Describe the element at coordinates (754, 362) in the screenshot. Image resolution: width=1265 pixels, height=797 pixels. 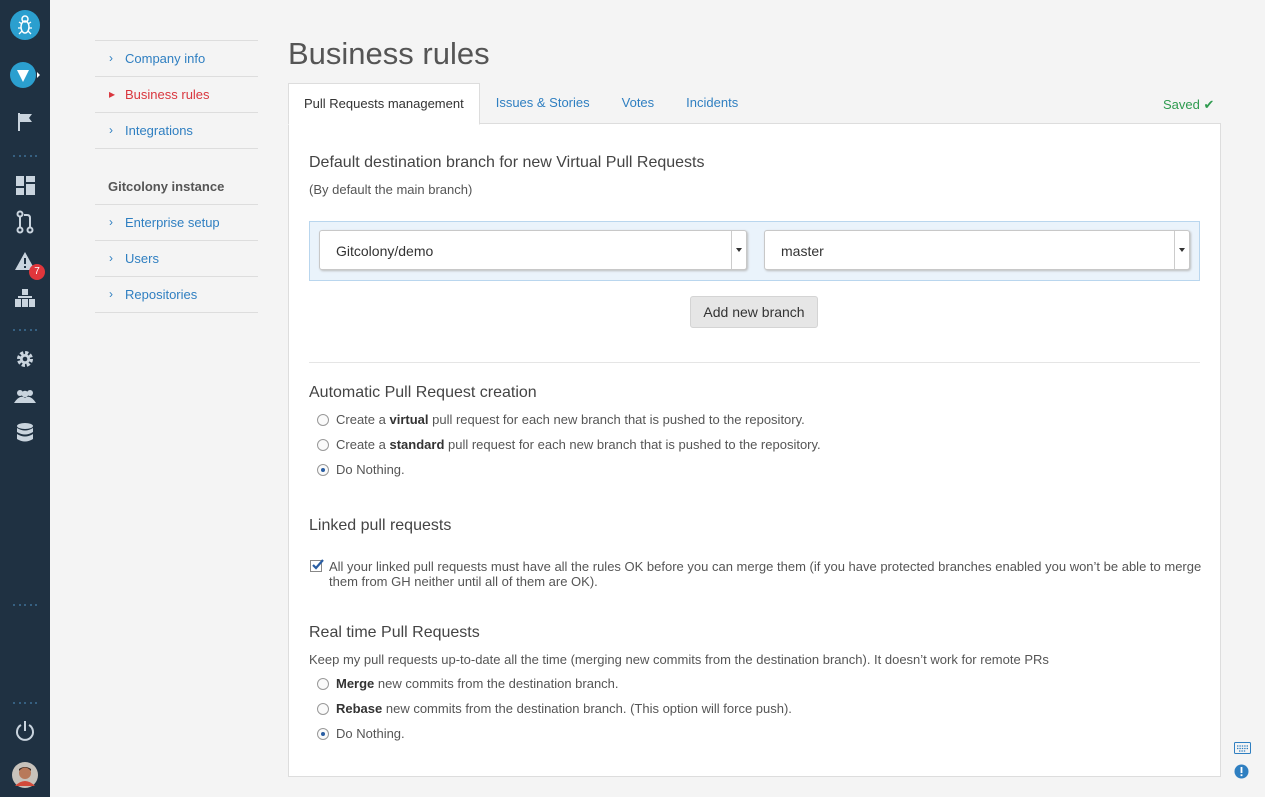
I see `section-divider` at that location.